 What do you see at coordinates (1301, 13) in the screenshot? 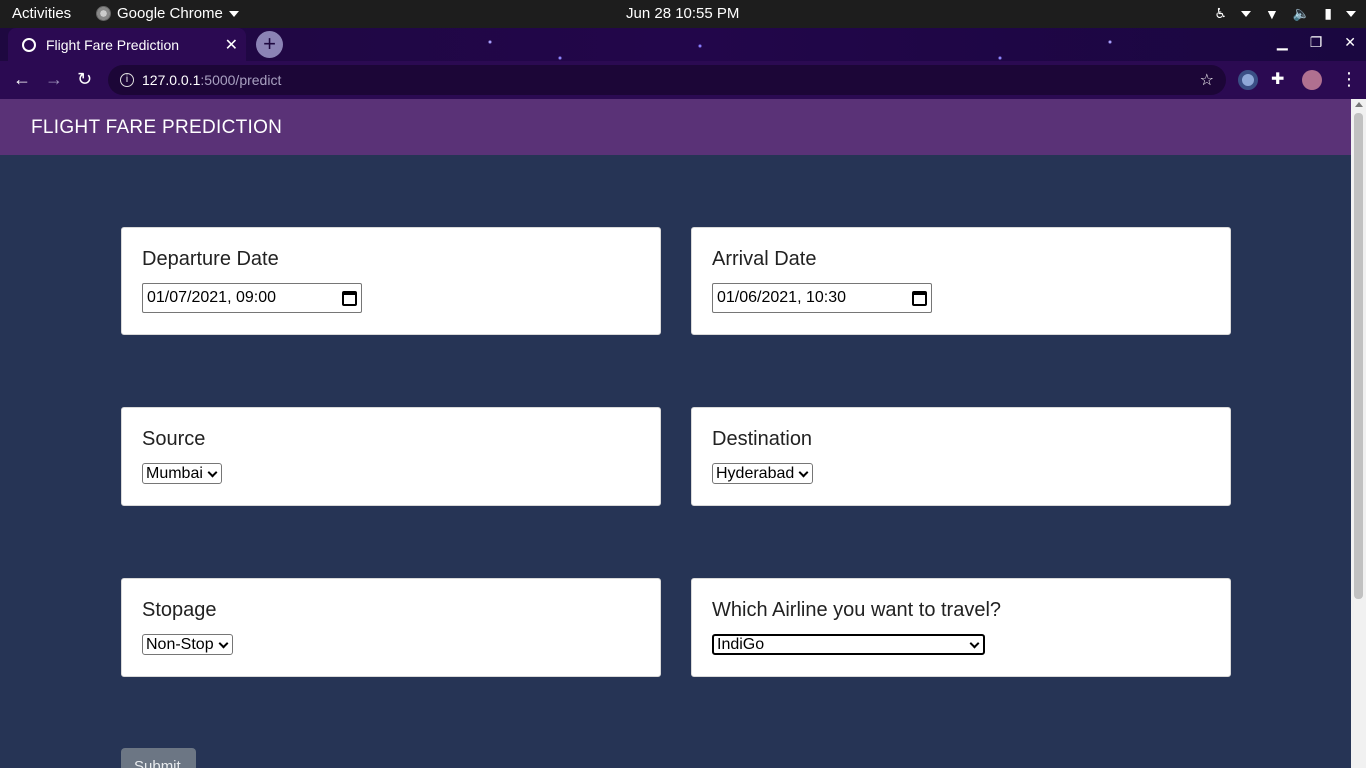
I see `volume-icon: 🔈` at bounding box center [1301, 13].